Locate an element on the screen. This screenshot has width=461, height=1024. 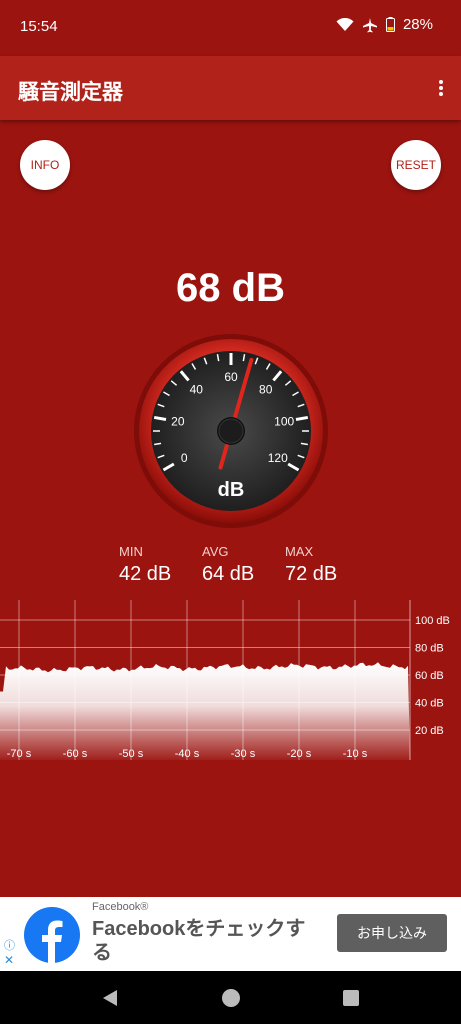
ad-banner: ⓘ ✕ Facebook® Facebookをチェックする お申し込み is located at coordinates (230, 934).